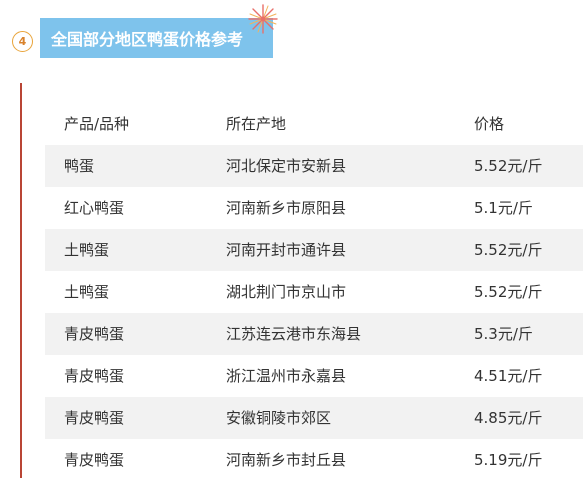 This screenshot has height=481, width=583. What do you see at coordinates (286, 250) in the screenshot?
I see `cell-origin: 河南开封市通许县` at bounding box center [286, 250].